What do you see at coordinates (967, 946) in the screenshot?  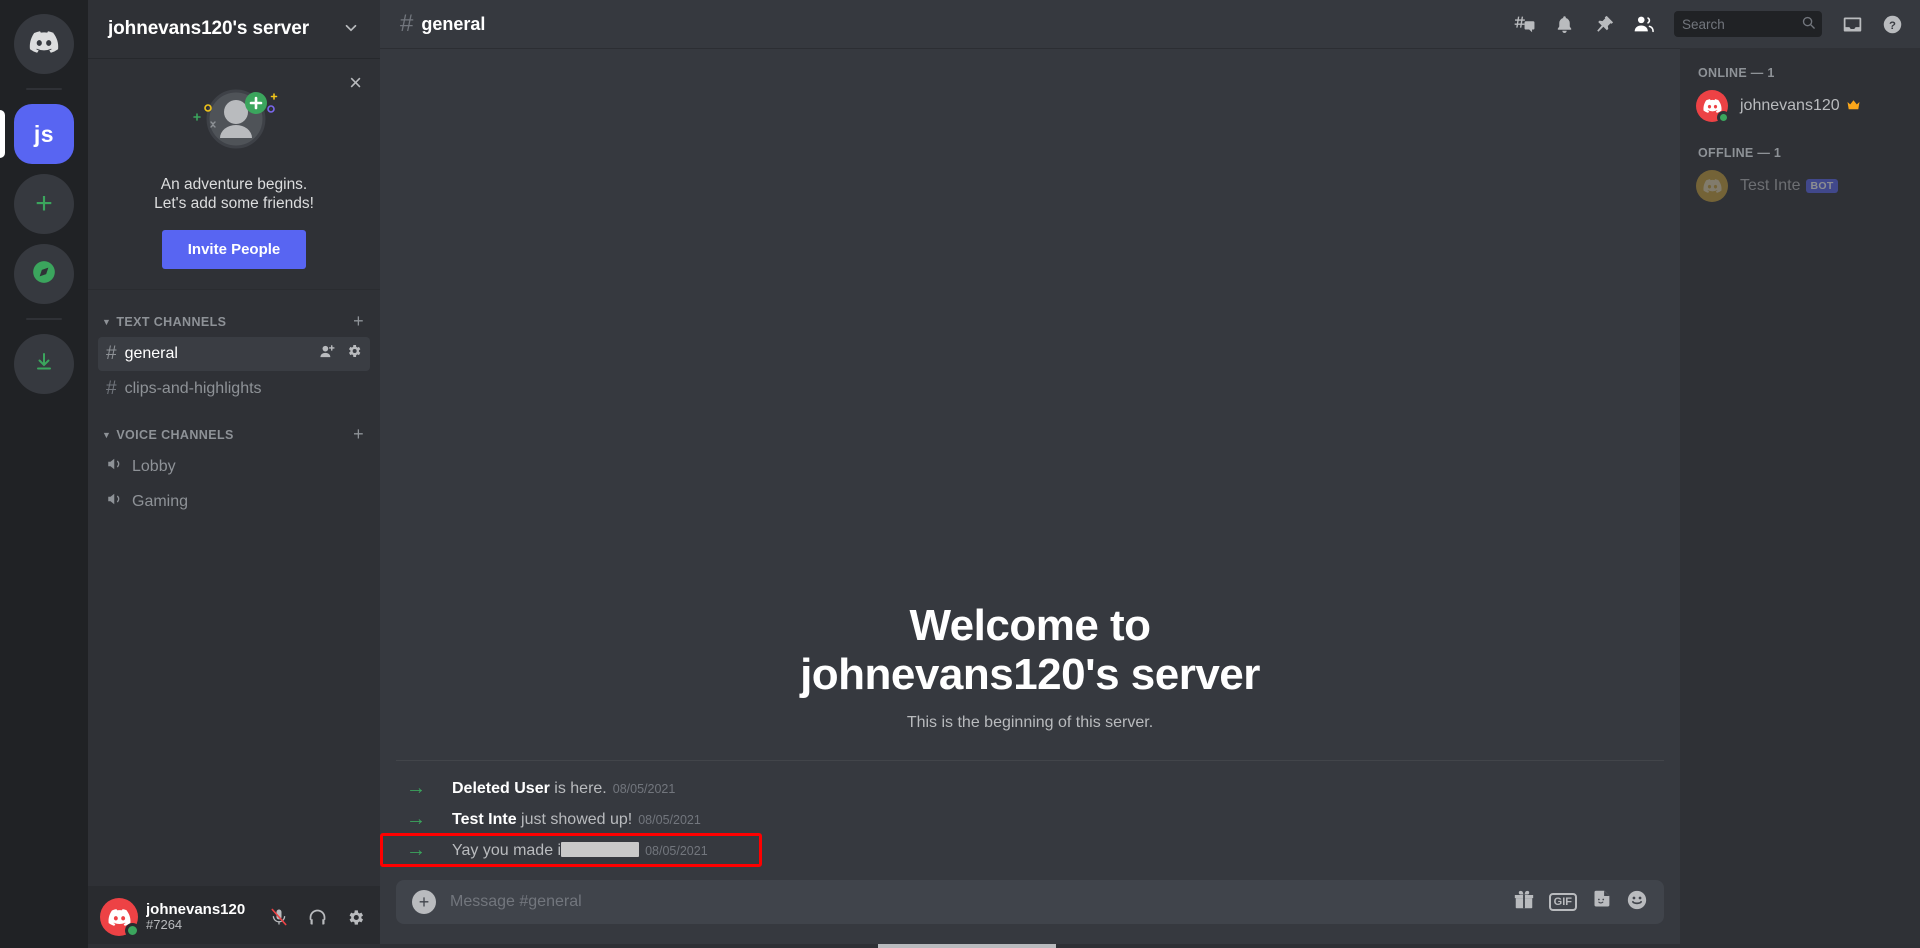 I see `horizontal-scrollbar-thumb` at bounding box center [967, 946].